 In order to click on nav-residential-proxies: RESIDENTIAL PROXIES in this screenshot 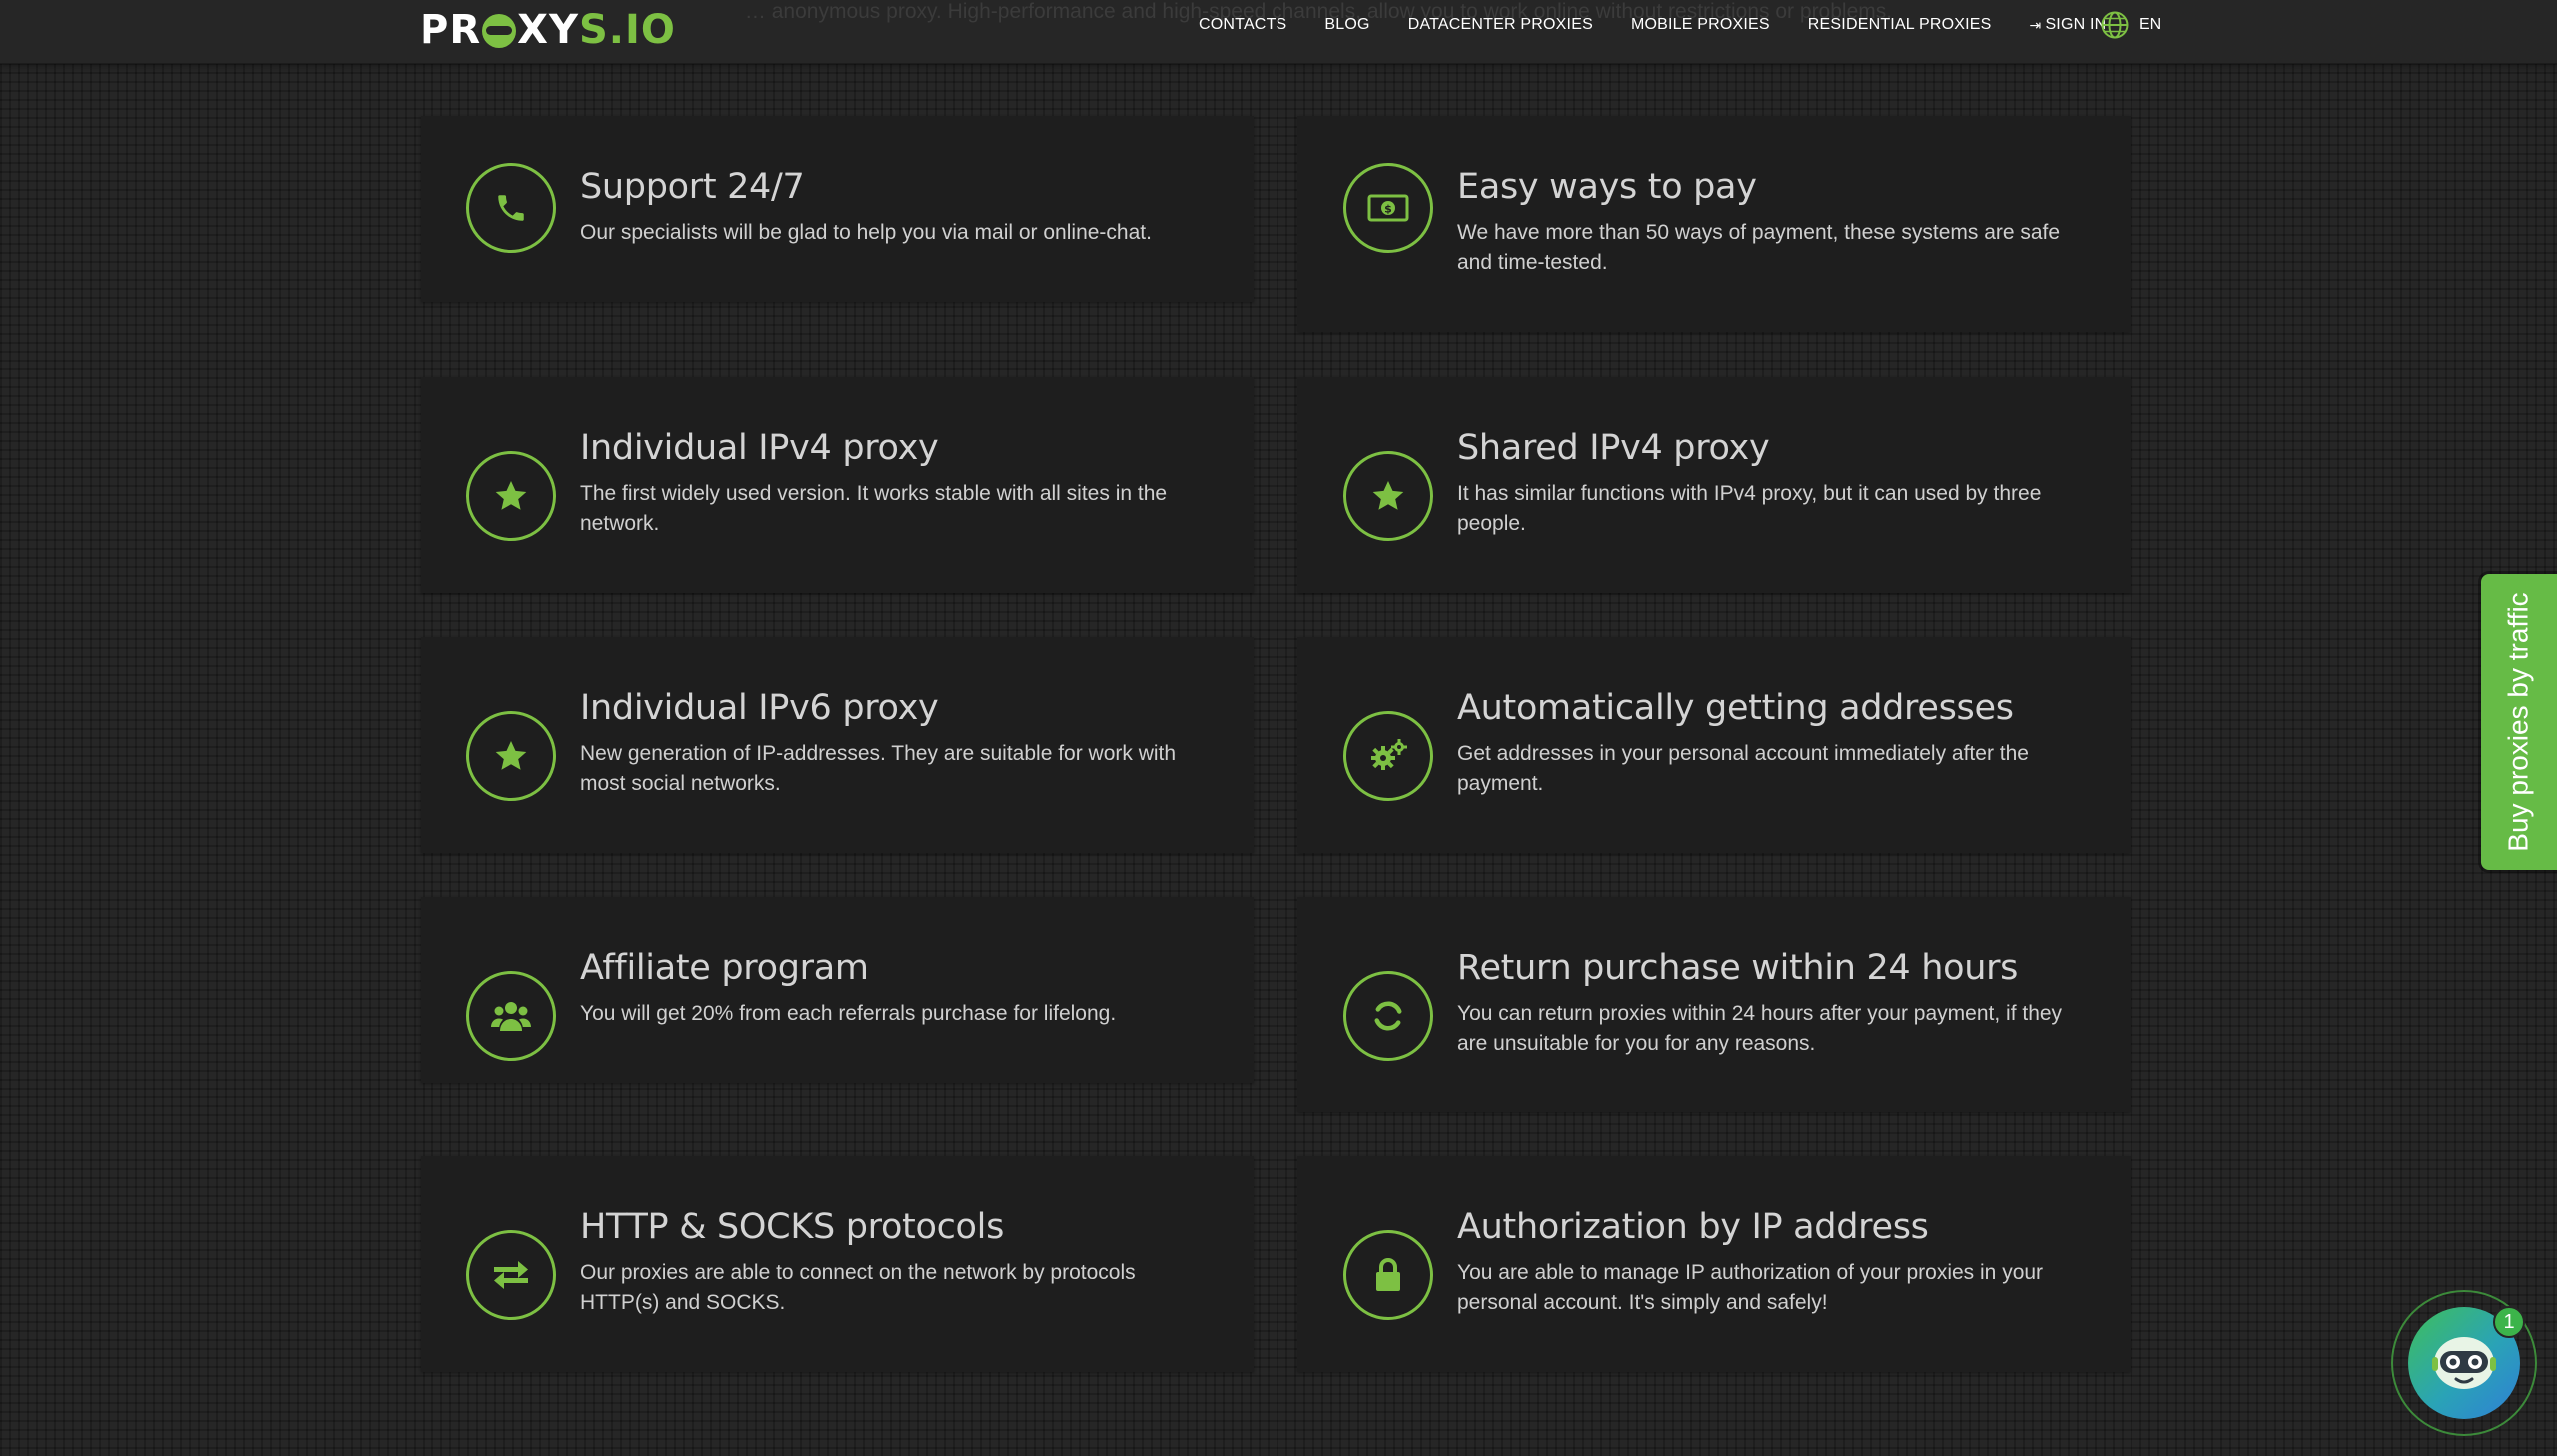, I will do `click(1900, 25)`.